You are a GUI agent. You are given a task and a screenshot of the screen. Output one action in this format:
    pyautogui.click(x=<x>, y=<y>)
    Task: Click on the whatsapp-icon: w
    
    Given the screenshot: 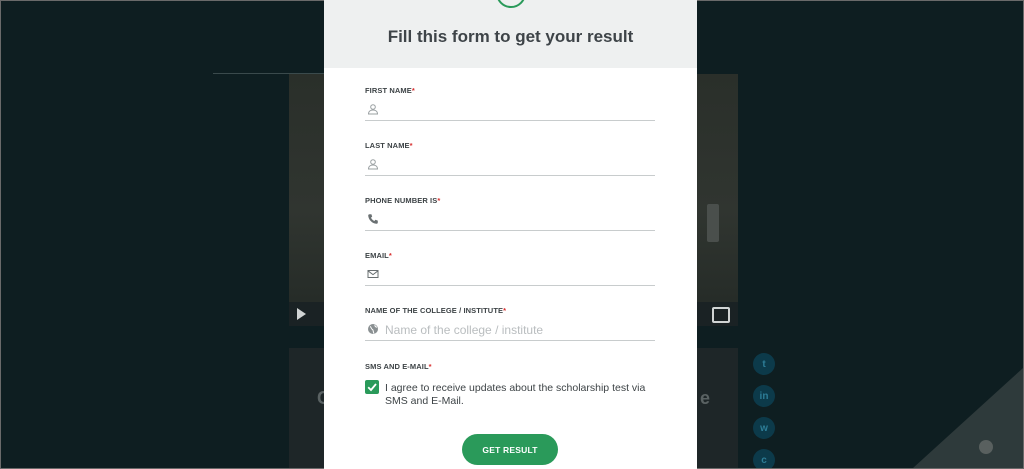 What is the action you would take?
    pyautogui.click(x=764, y=428)
    